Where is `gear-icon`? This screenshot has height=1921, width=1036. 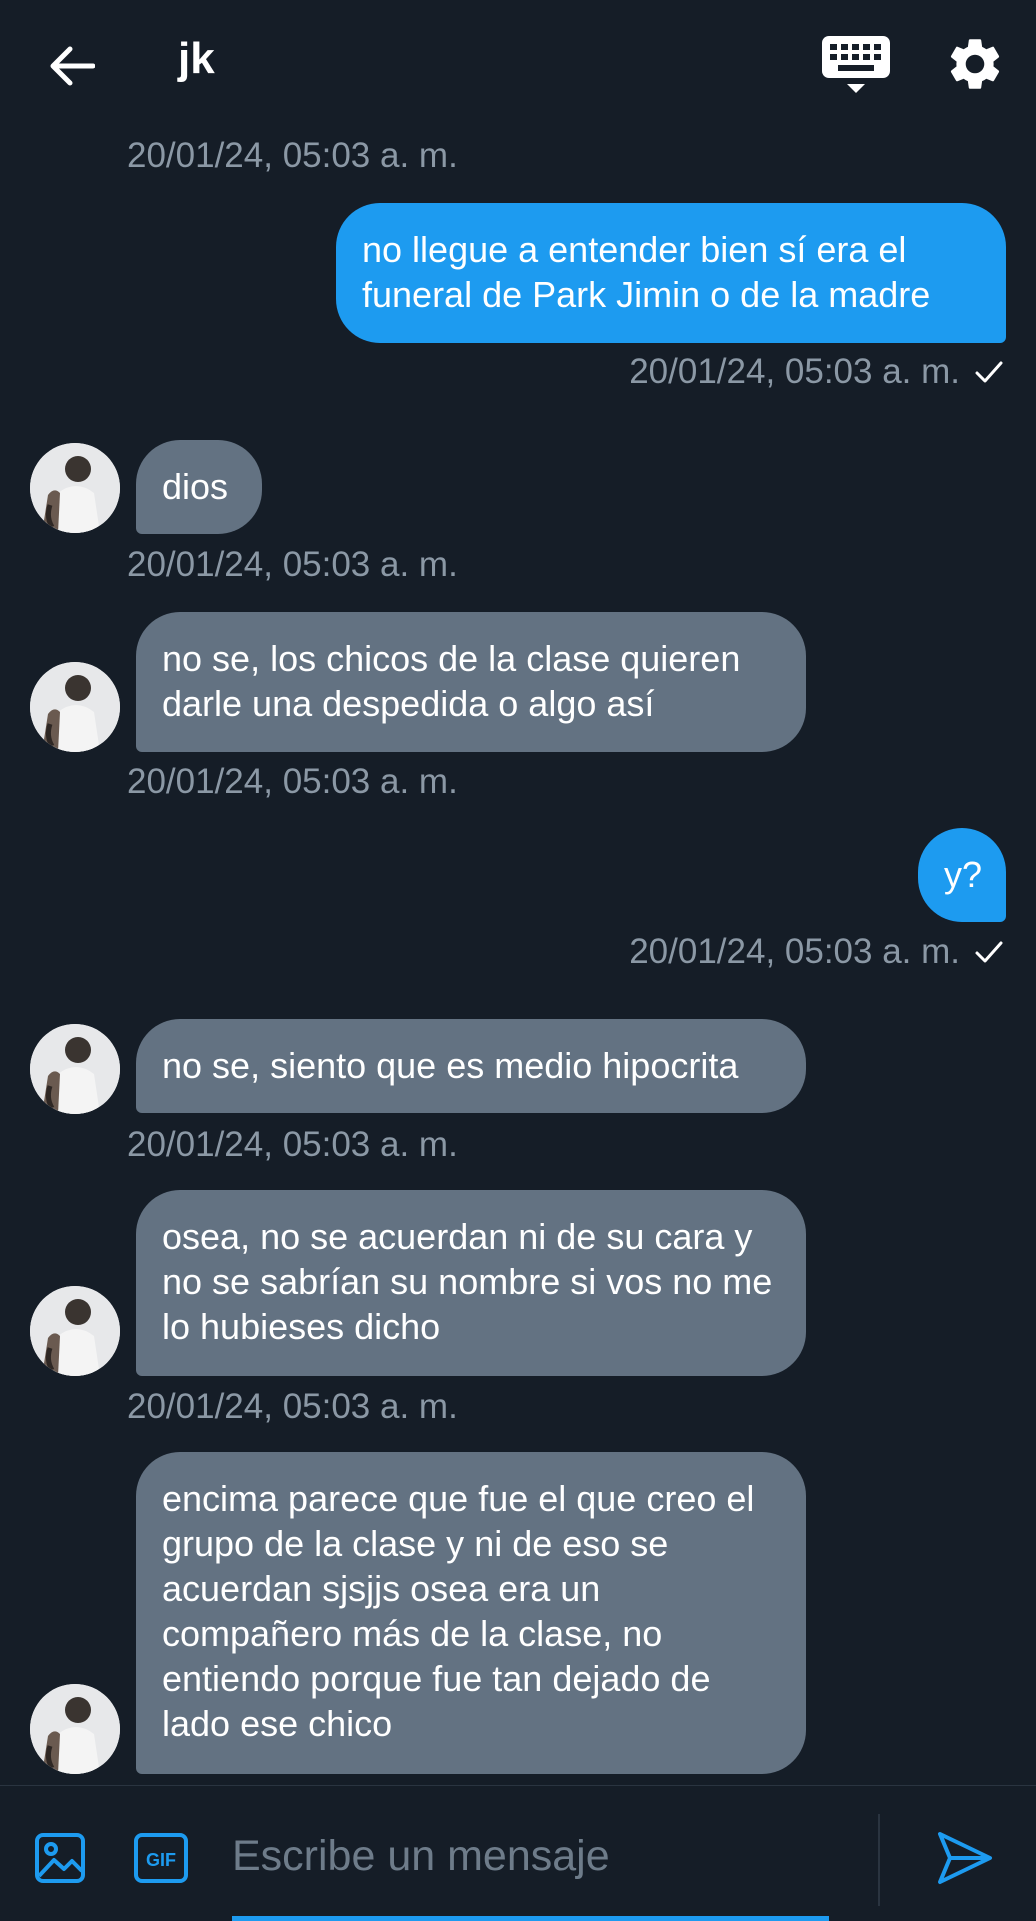 gear-icon is located at coordinates (975, 64).